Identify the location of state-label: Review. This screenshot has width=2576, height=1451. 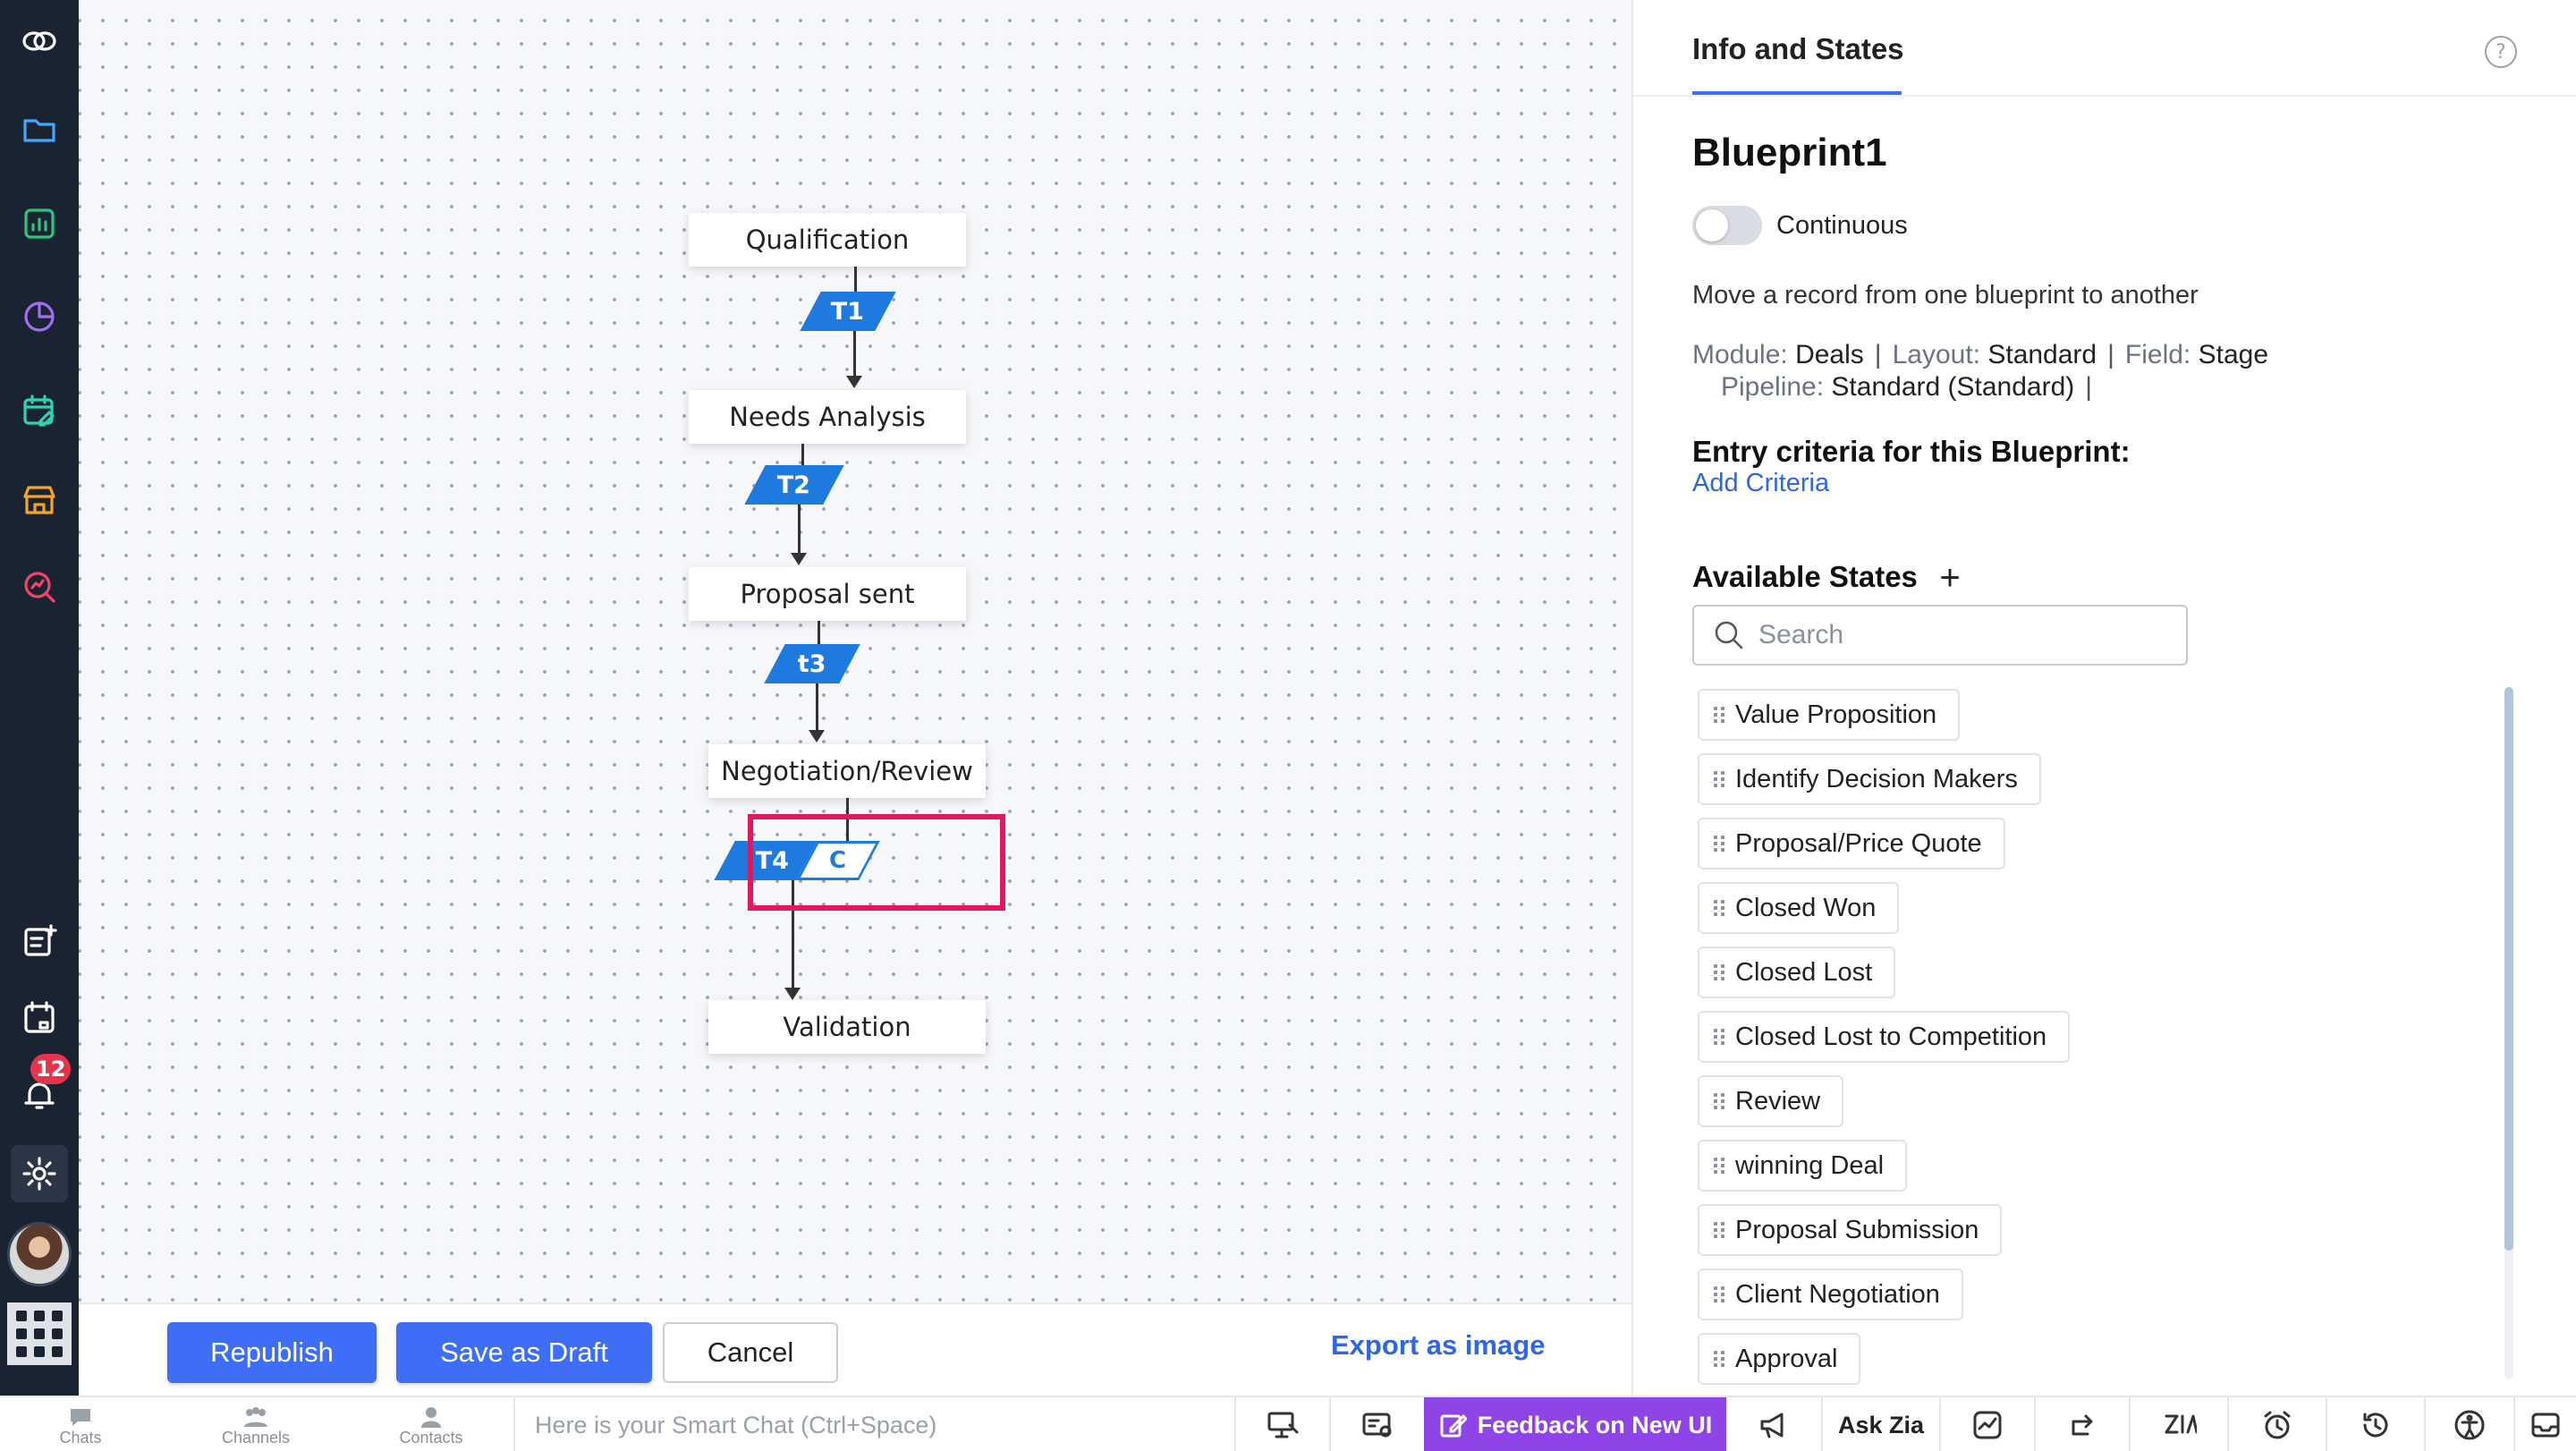
(1778, 1101).